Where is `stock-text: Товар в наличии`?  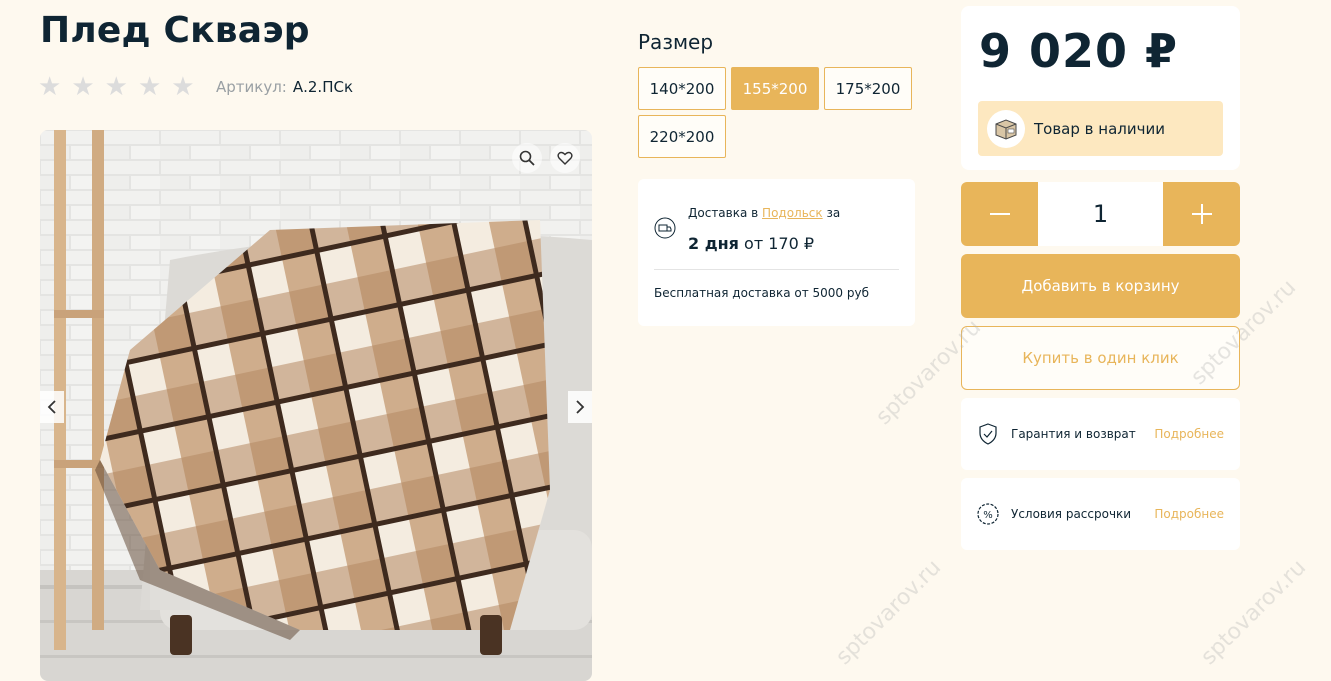 stock-text: Товар в наличии is located at coordinates (1099, 128).